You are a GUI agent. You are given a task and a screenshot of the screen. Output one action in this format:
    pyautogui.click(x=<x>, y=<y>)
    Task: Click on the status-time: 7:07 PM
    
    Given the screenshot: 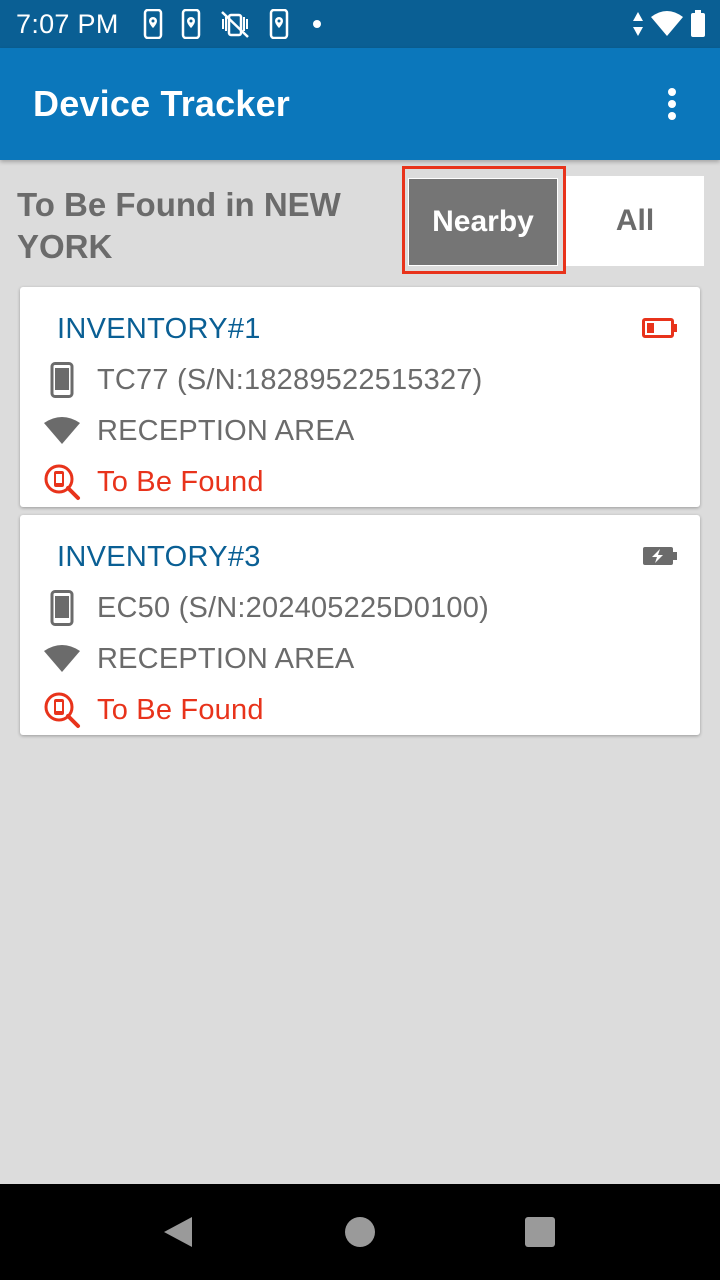 What is the action you would take?
    pyautogui.click(x=67, y=23)
    